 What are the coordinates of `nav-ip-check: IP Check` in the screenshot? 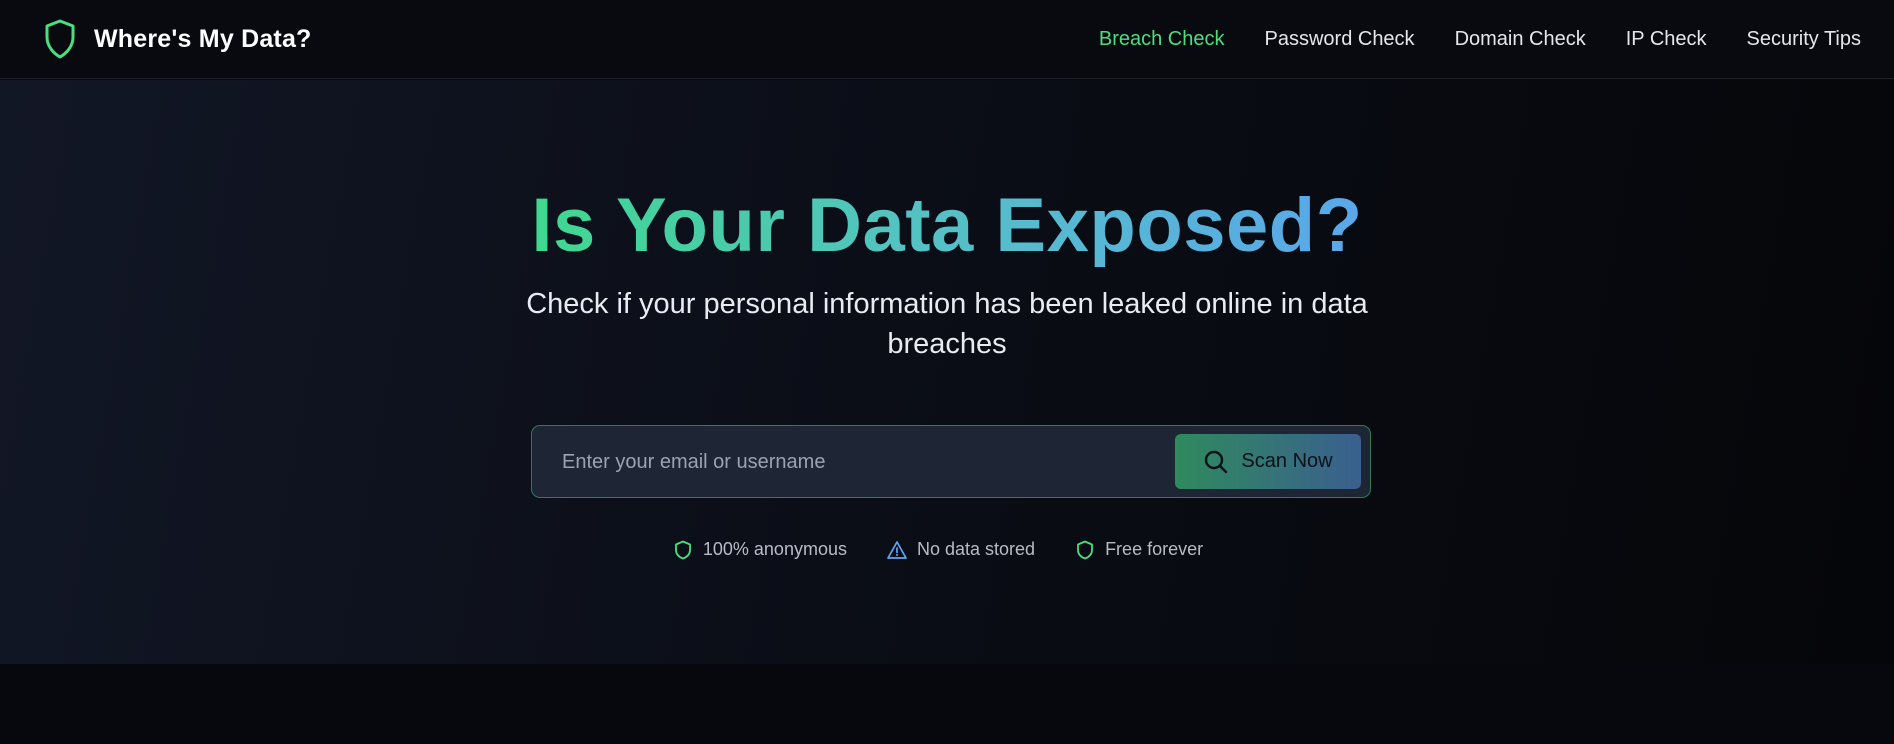 It's located at (1666, 39).